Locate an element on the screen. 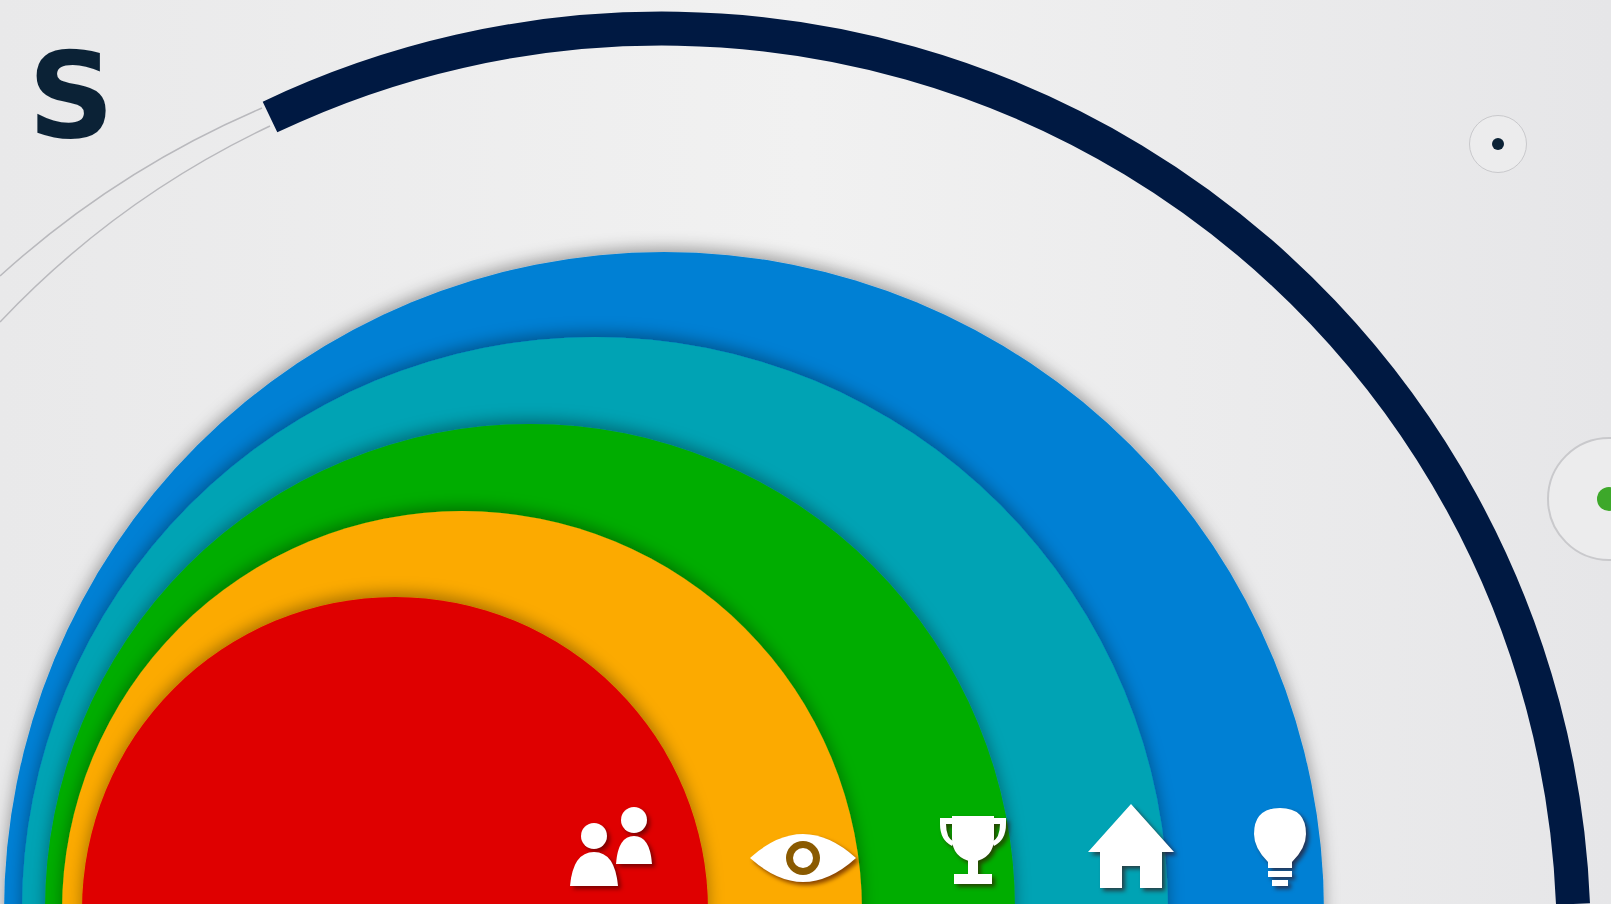  home-icon is located at coordinates (1131, 846).